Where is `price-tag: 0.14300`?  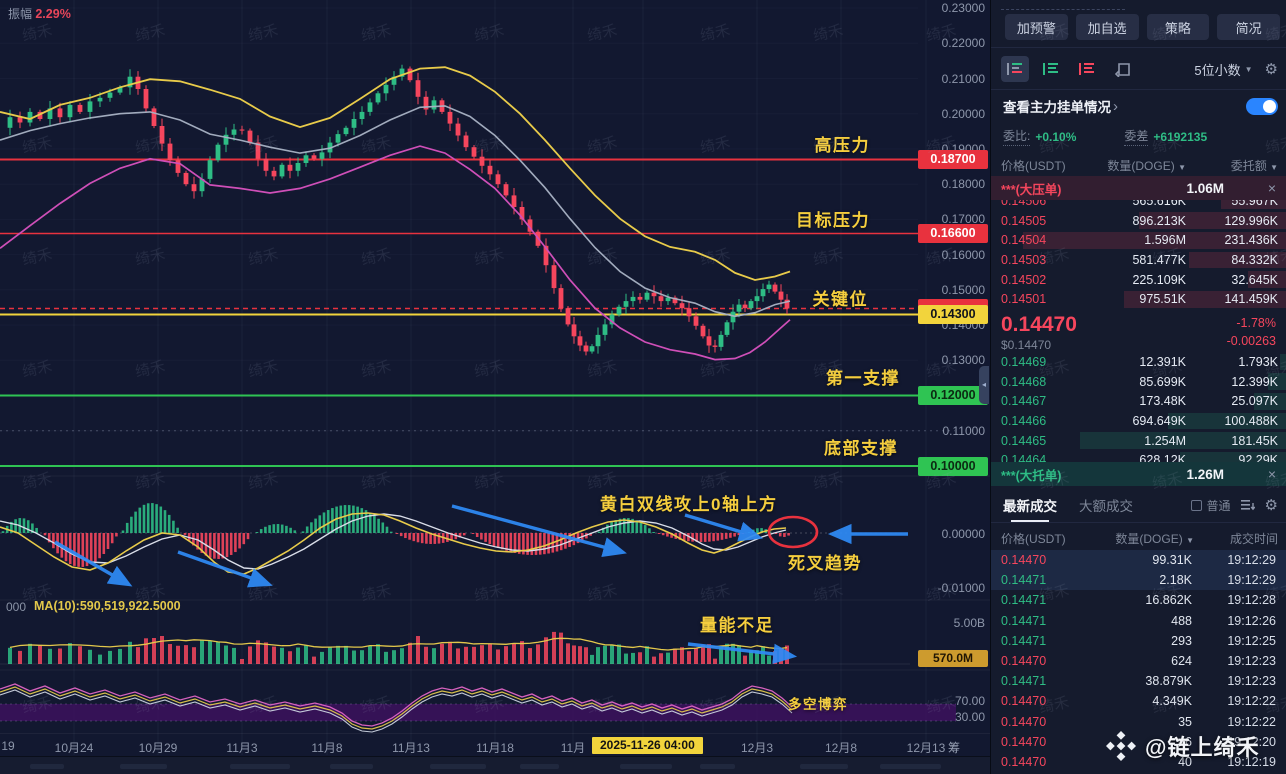 price-tag: 0.14300 is located at coordinates (953, 314).